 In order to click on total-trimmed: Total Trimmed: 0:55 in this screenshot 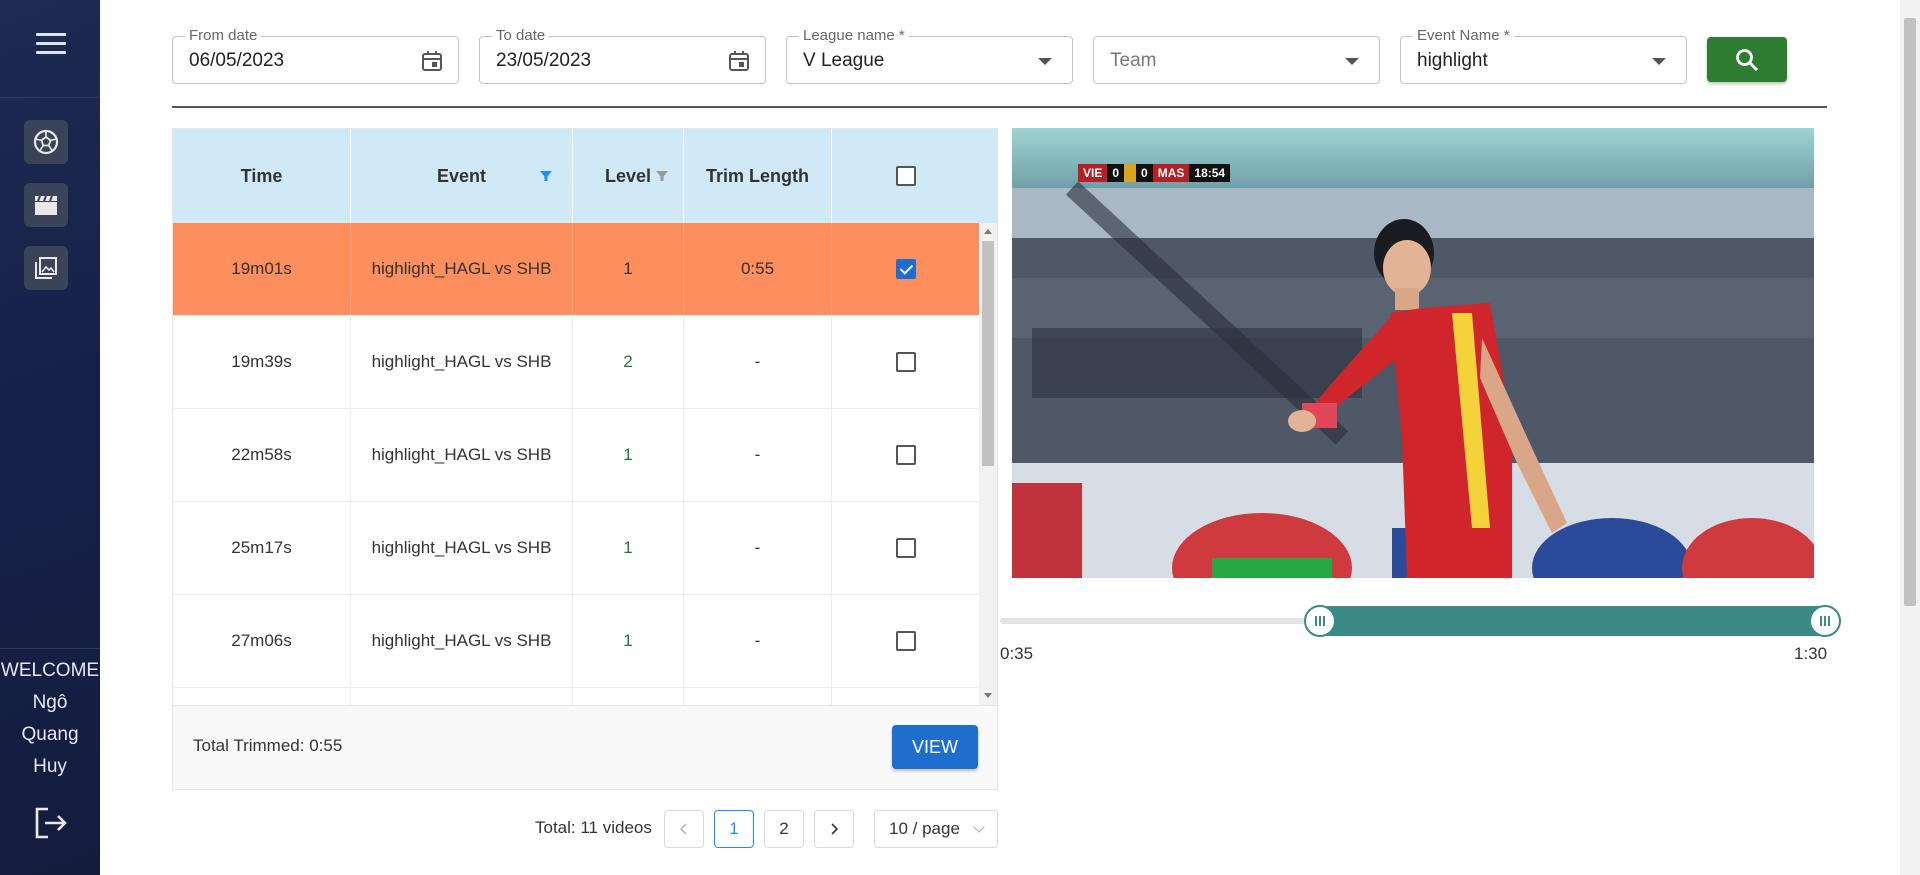, I will do `click(268, 745)`.